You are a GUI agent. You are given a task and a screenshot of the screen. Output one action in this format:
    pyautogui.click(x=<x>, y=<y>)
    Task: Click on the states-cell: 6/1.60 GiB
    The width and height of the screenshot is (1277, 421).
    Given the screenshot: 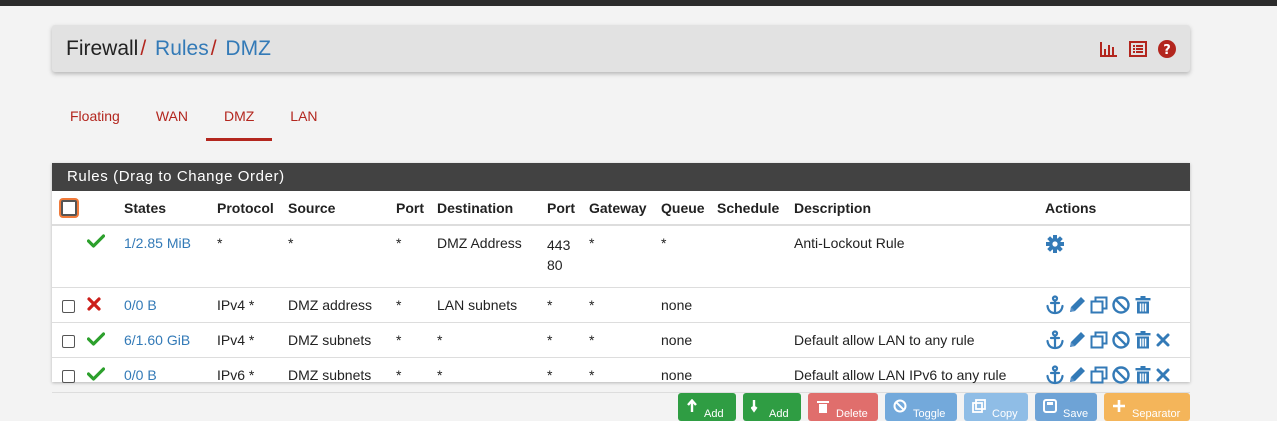 What is the action you would take?
    pyautogui.click(x=165, y=340)
    